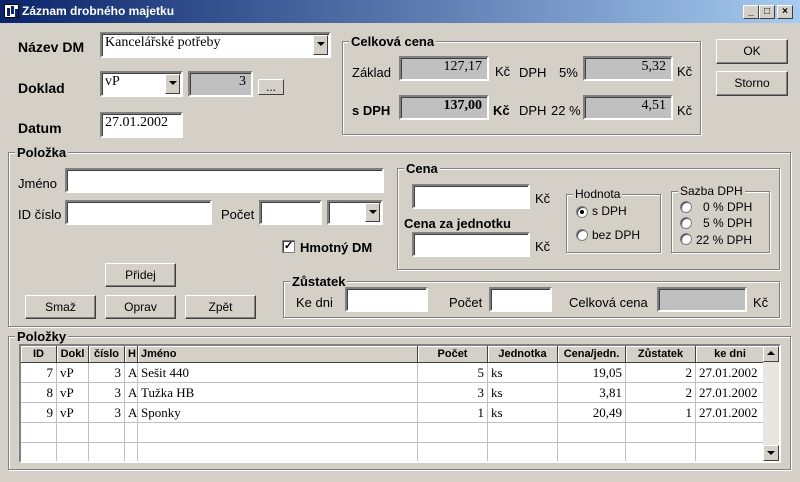 This screenshot has height=482, width=800. What do you see at coordinates (592, 373) in the screenshot?
I see `table-cell: 19,05` at bounding box center [592, 373].